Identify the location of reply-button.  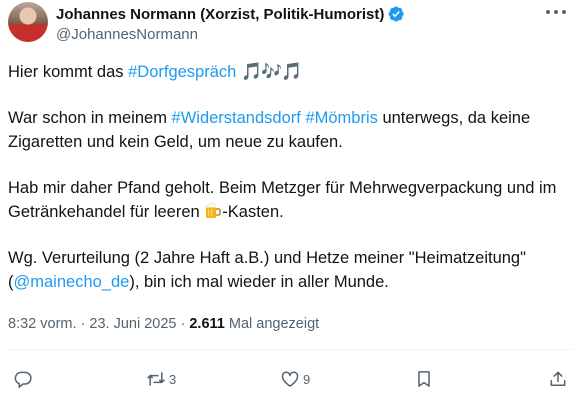
(23, 379).